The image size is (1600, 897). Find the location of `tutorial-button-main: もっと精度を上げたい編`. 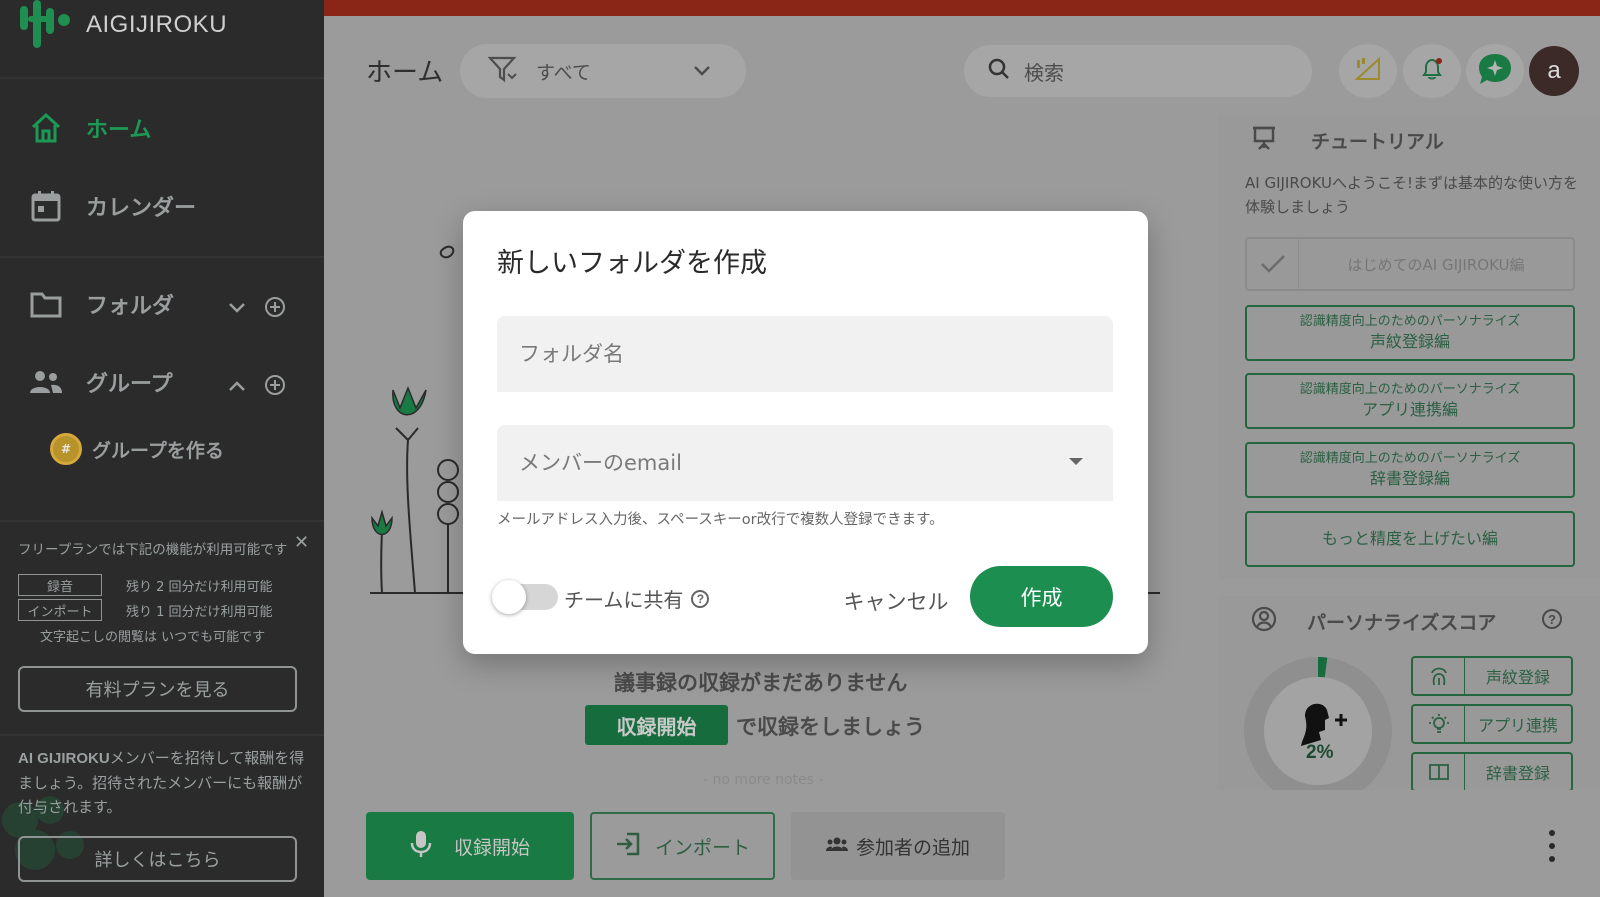

tutorial-button-main: もっと精度を上げたい編 is located at coordinates (1409, 538).